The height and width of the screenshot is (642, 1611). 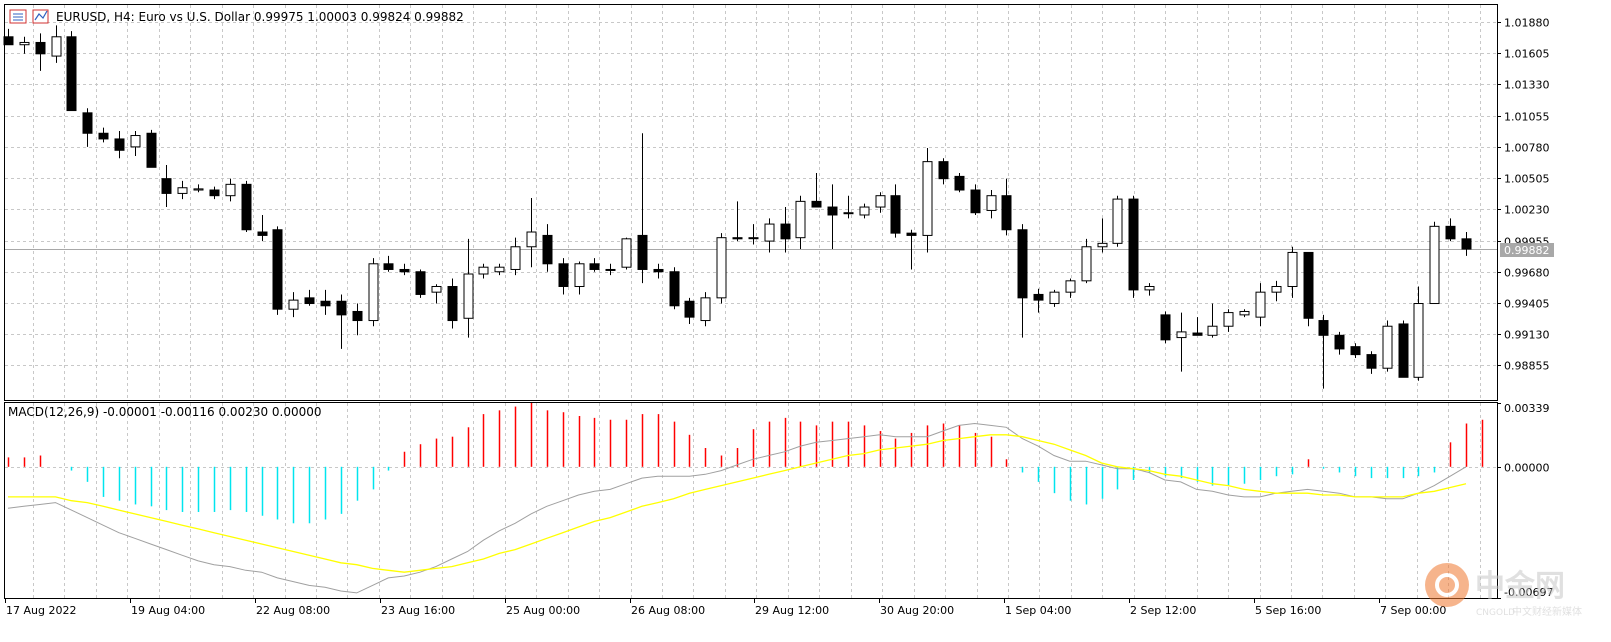 What do you see at coordinates (168, 610) in the screenshot?
I see `time-tick-label: 19 Aug 04:00` at bounding box center [168, 610].